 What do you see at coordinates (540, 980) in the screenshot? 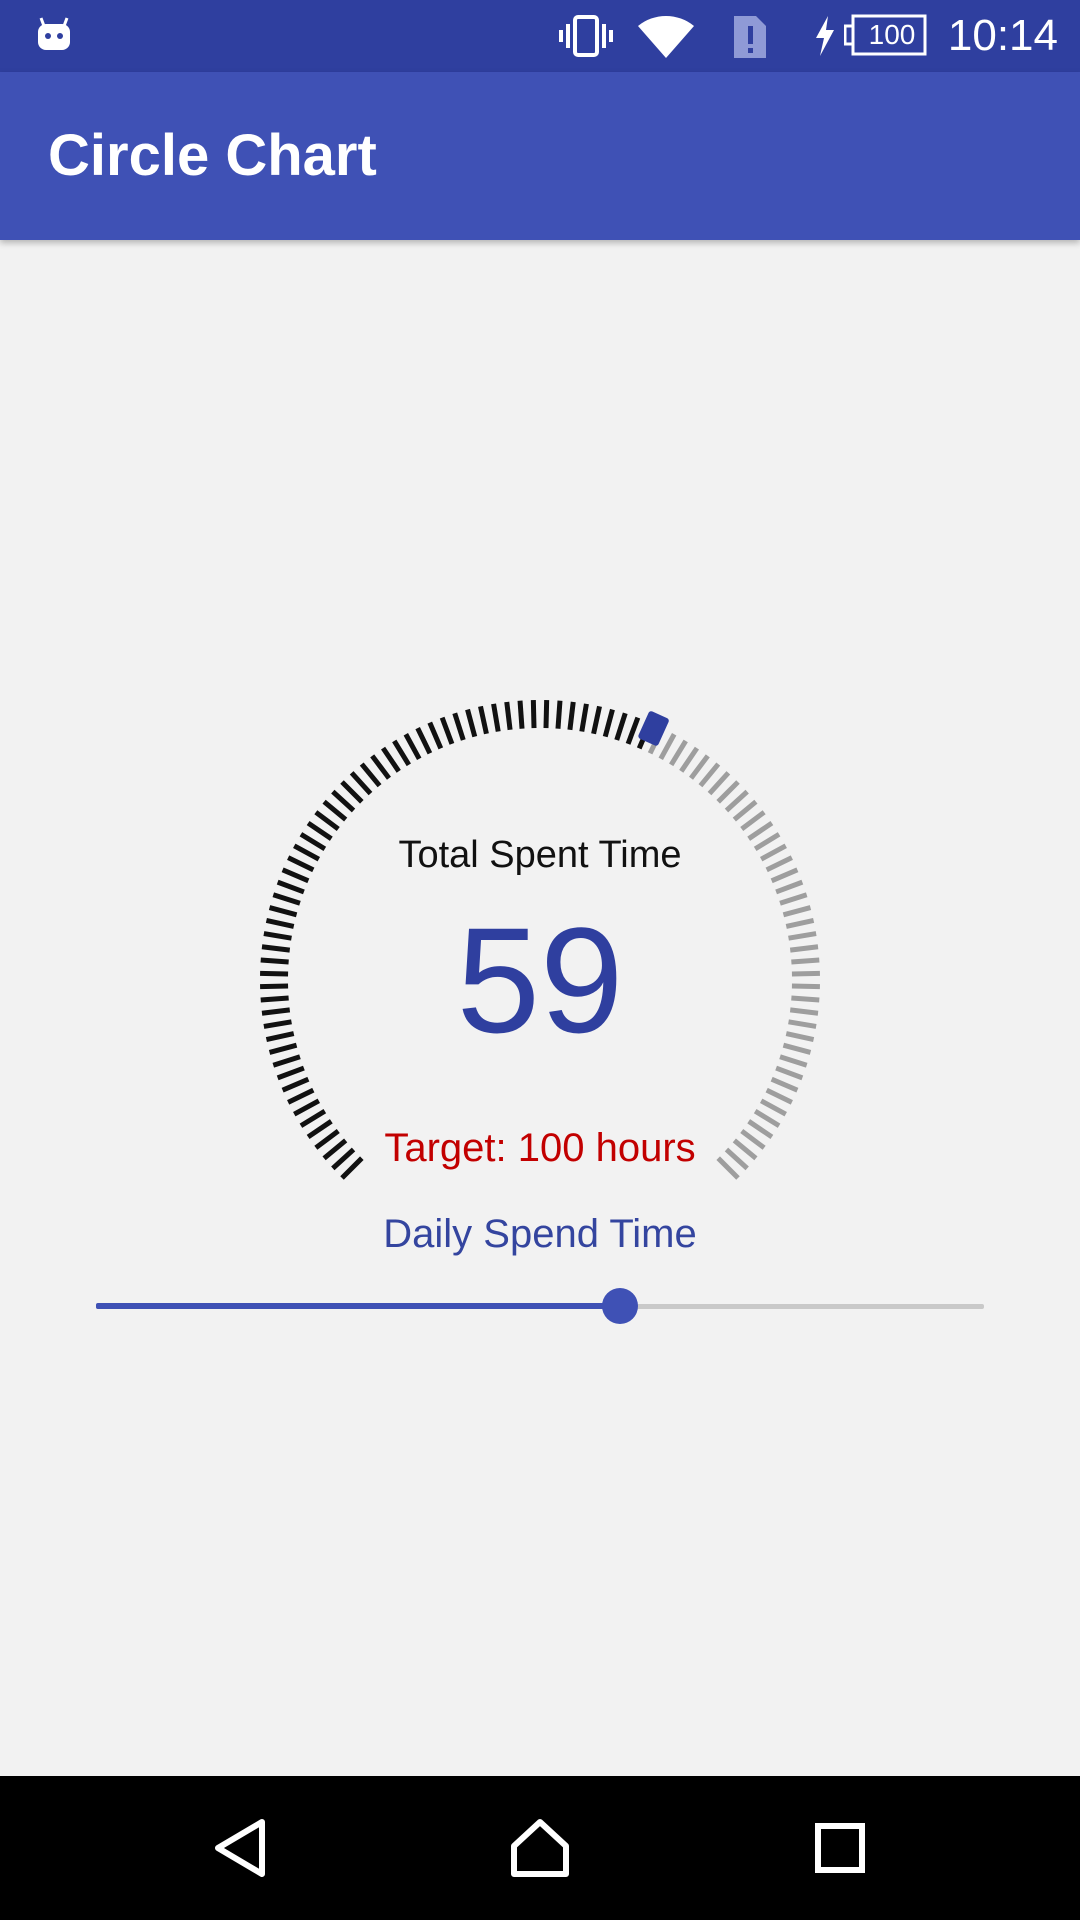
I see `gauge-value: 59` at bounding box center [540, 980].